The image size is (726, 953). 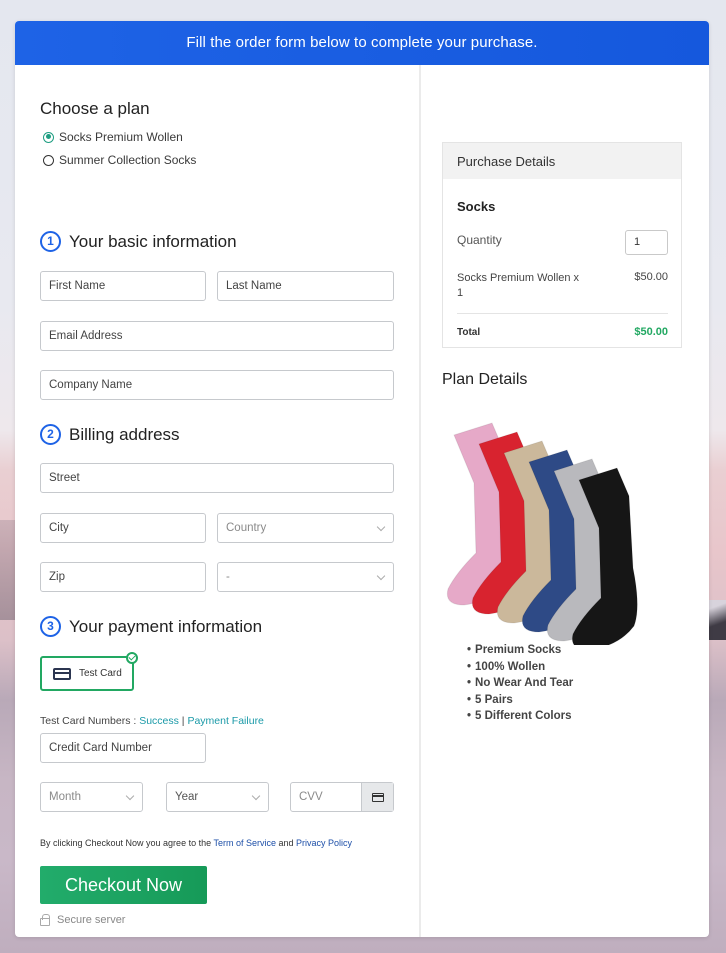 What do you see at coordinates (476, 206) in the screenshot?
I see `product-name: Socks` at bounding box center [476, 206].